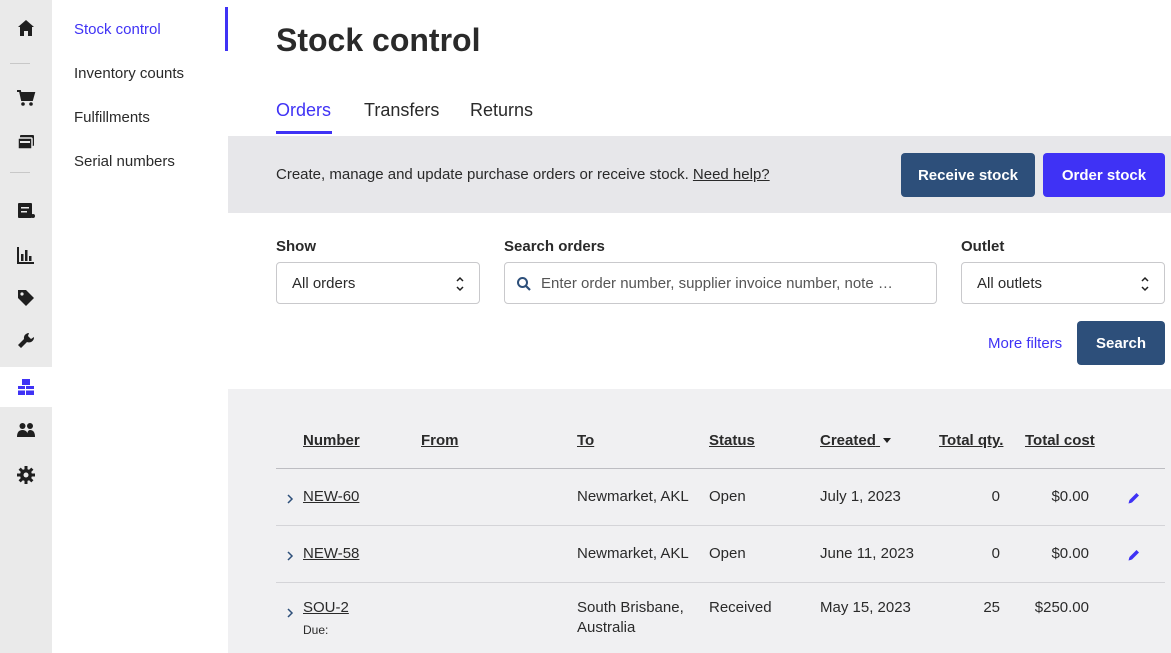 This screenshot has height=653, width=1171. I want to click on search-icon, so click(524, 284).